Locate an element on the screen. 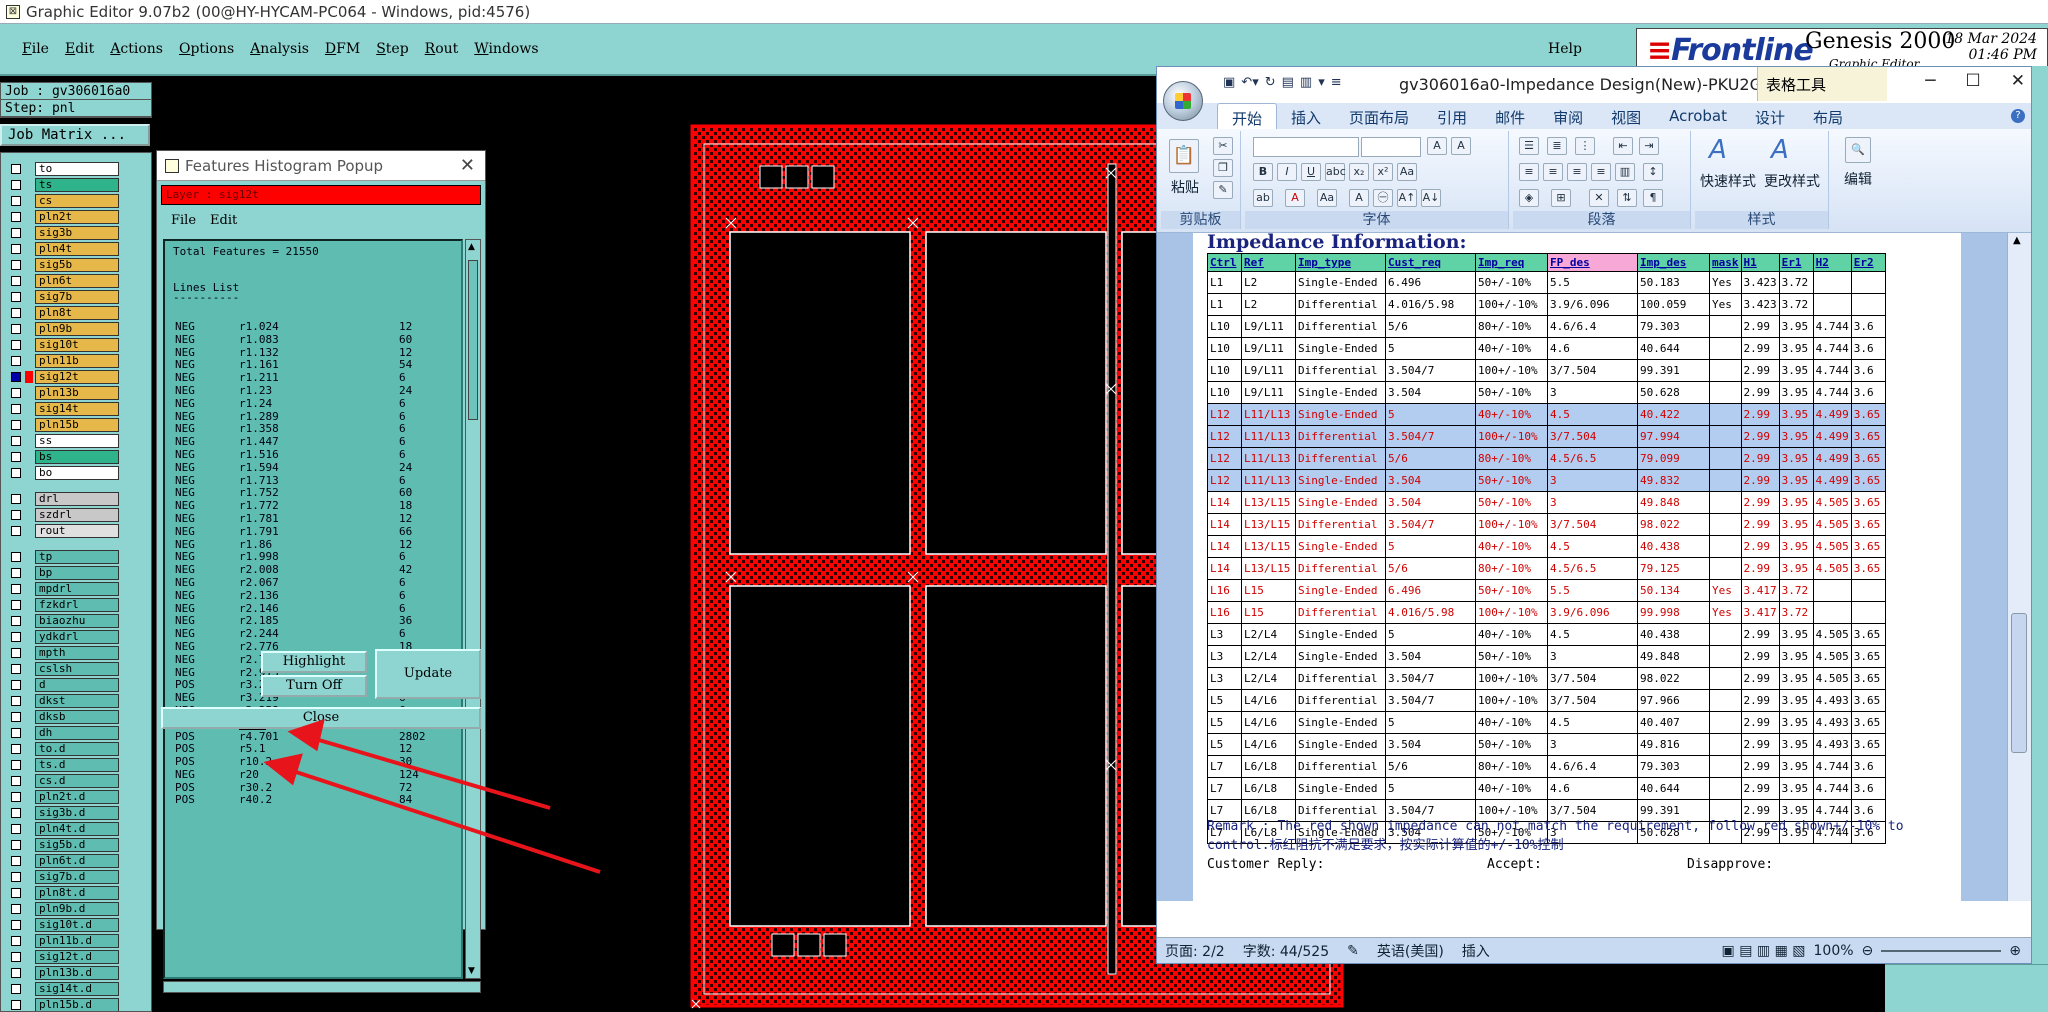  layer-name: to is located at coordinates (77, 169).